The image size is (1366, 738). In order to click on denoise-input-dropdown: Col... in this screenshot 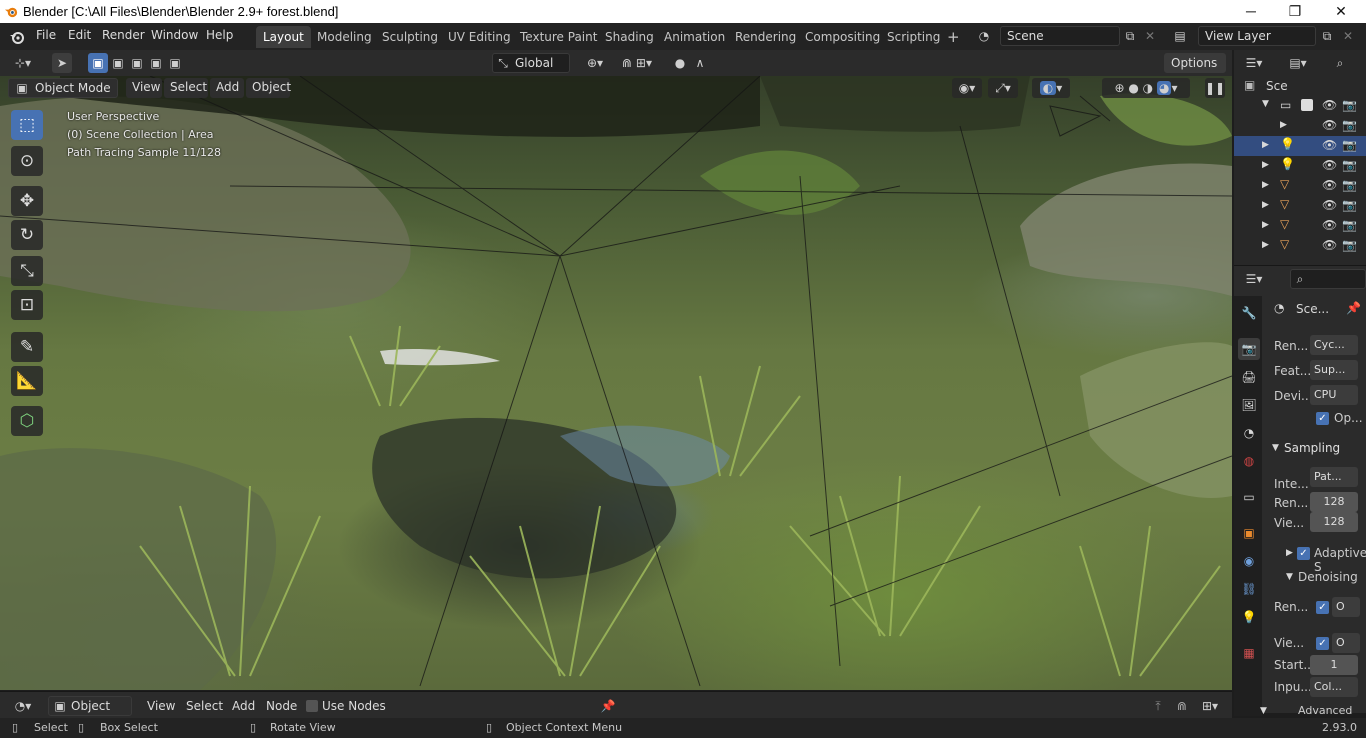, I will do `click(1334, 687)`.